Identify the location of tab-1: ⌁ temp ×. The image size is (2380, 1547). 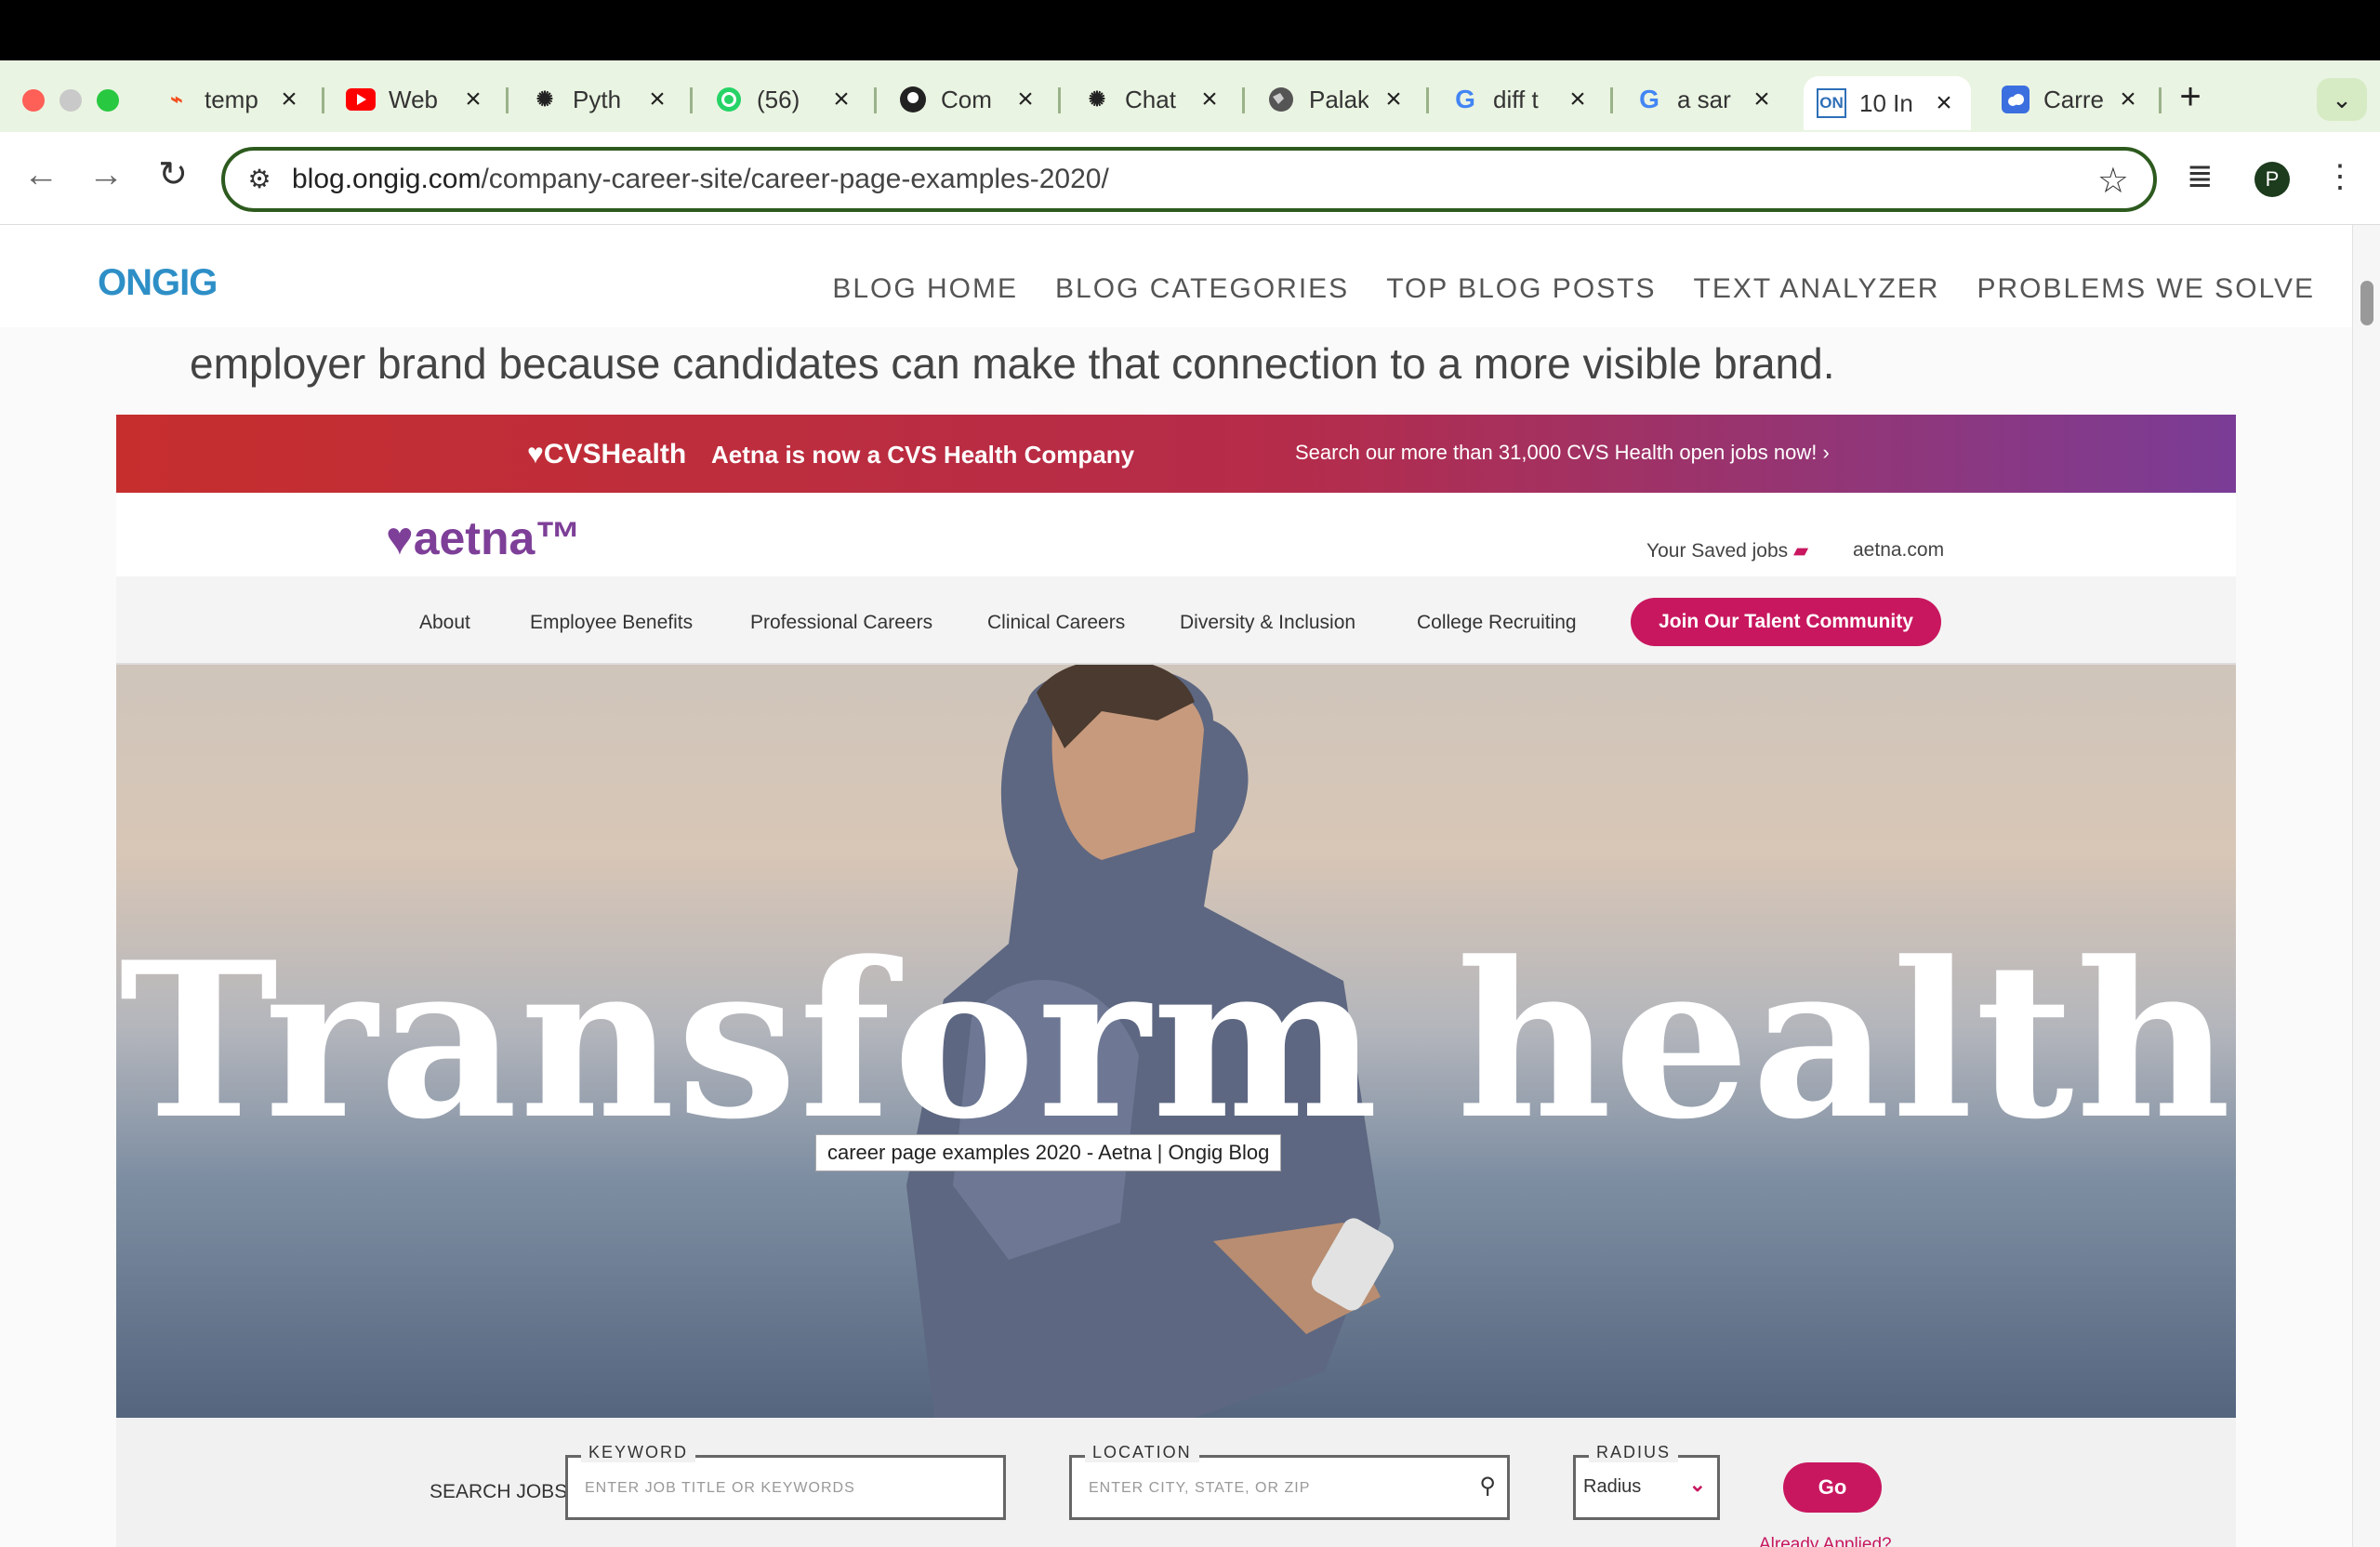
(232, 99).